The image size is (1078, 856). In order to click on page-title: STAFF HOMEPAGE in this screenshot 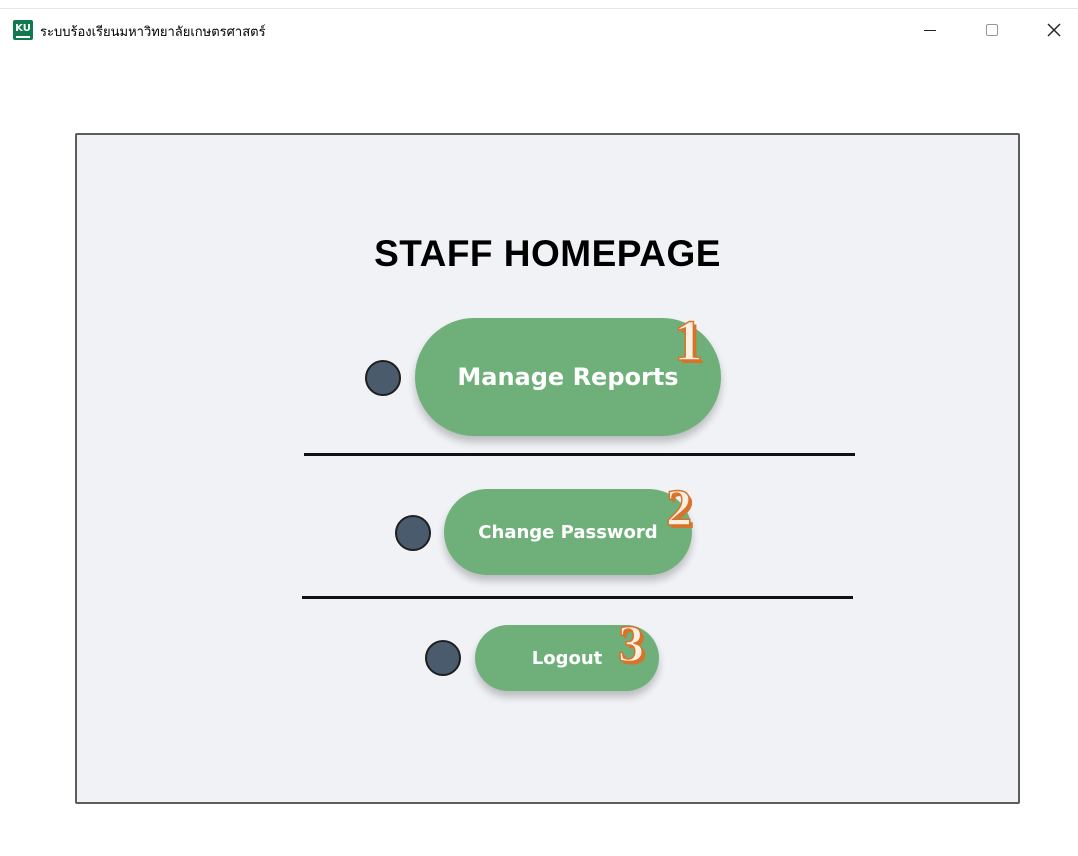, I will do `click(547, 253)`.